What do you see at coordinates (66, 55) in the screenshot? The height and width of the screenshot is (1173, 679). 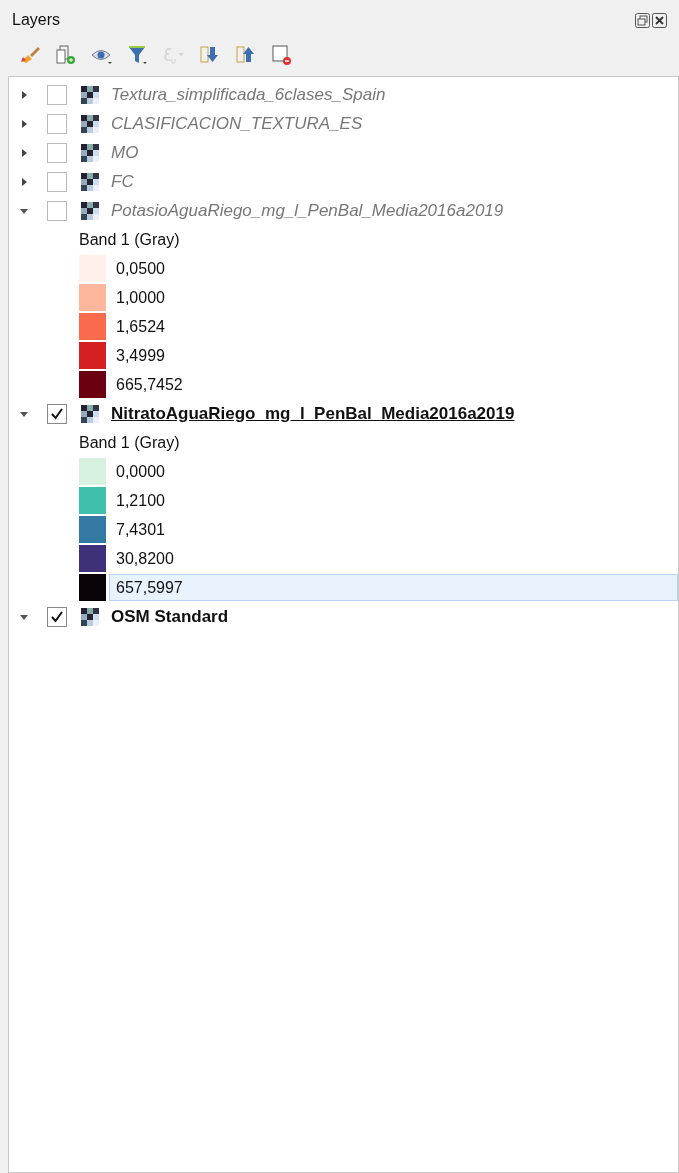 I see `add-group-icon` at bounding box center [66, 55].